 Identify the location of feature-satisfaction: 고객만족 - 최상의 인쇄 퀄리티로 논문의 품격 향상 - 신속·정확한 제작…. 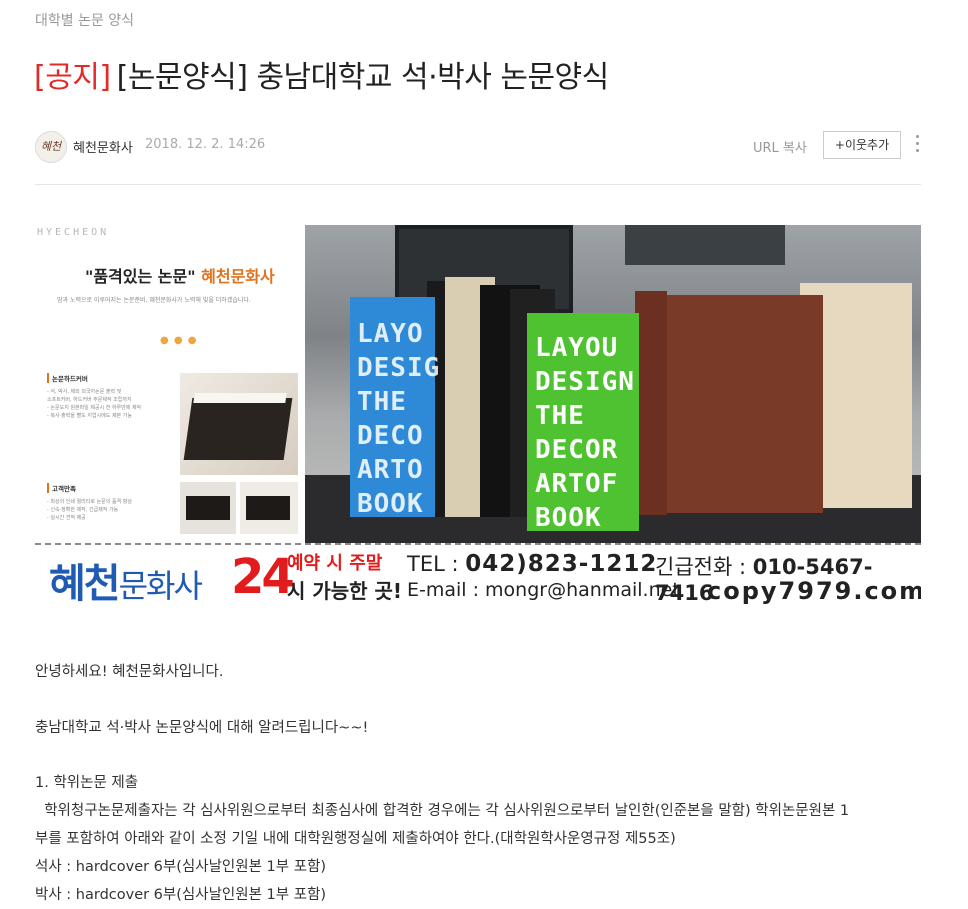
(112, 502).